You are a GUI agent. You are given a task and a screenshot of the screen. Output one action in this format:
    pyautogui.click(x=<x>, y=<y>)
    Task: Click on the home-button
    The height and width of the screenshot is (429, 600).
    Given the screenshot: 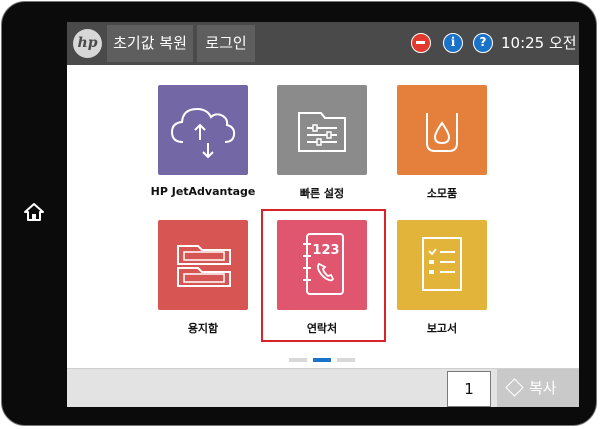 What is the action you would take?
    pyautogui.click(x=34, y=212)
    